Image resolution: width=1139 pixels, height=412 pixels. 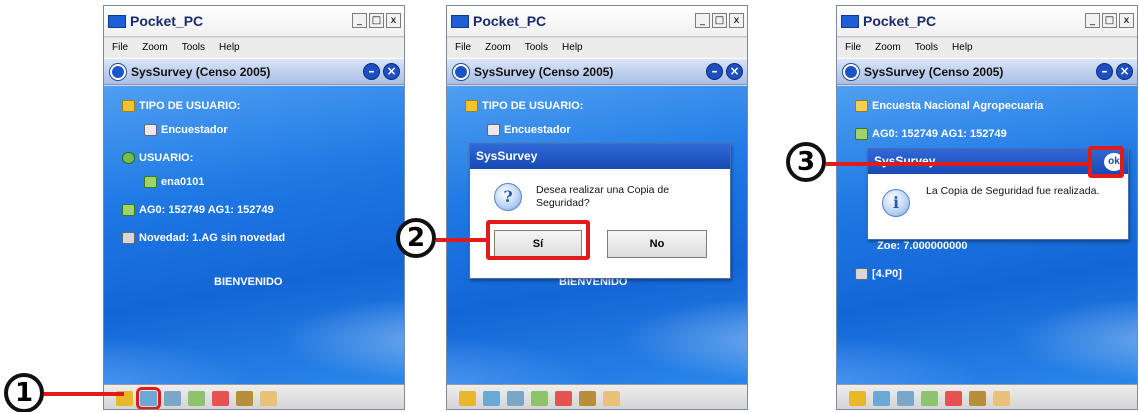 I want to click on zoe-text: Zoe: 7.000000000, so click(x=922, y=246).